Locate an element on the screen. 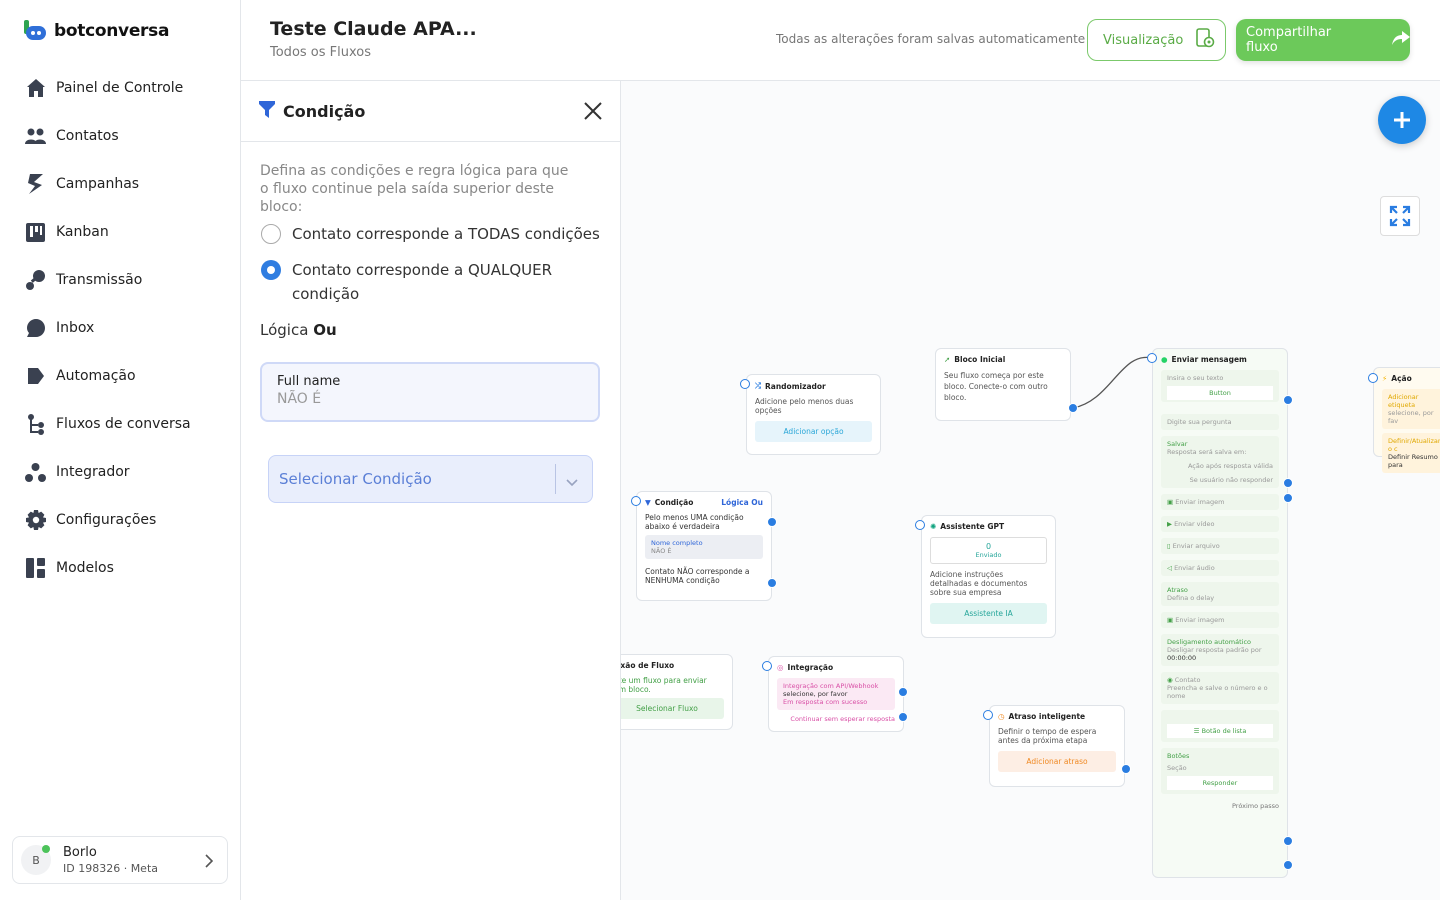 The image size is (1440, 900). buttons-block: Botões Seção Responder is located at coordinates (1220, 771).